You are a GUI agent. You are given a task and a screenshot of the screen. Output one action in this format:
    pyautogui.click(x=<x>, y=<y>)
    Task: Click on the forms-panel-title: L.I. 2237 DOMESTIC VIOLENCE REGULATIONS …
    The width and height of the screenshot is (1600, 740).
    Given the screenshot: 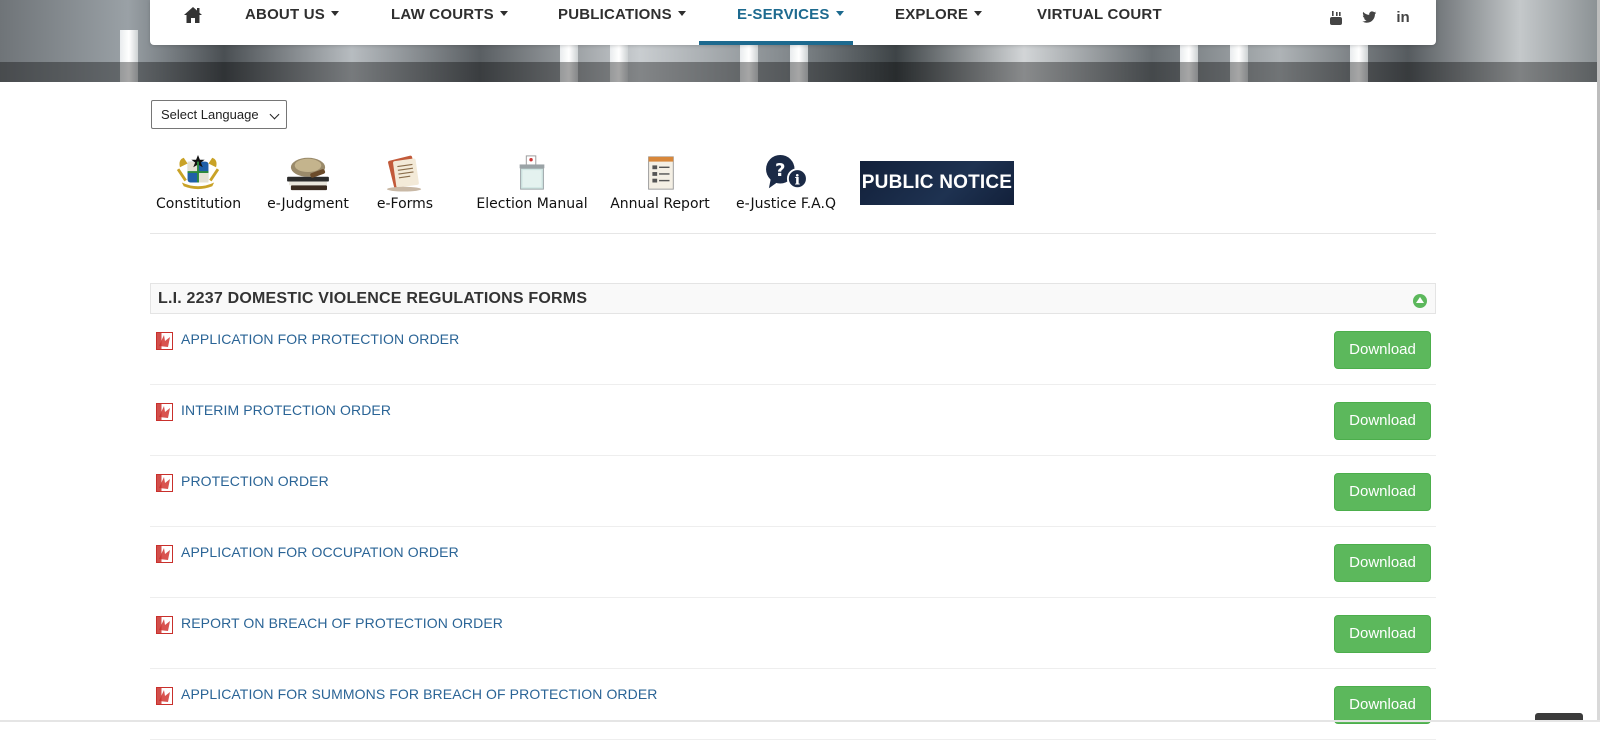 What is the action you would take?
    pyautogui.click(x=373, y=298)
    